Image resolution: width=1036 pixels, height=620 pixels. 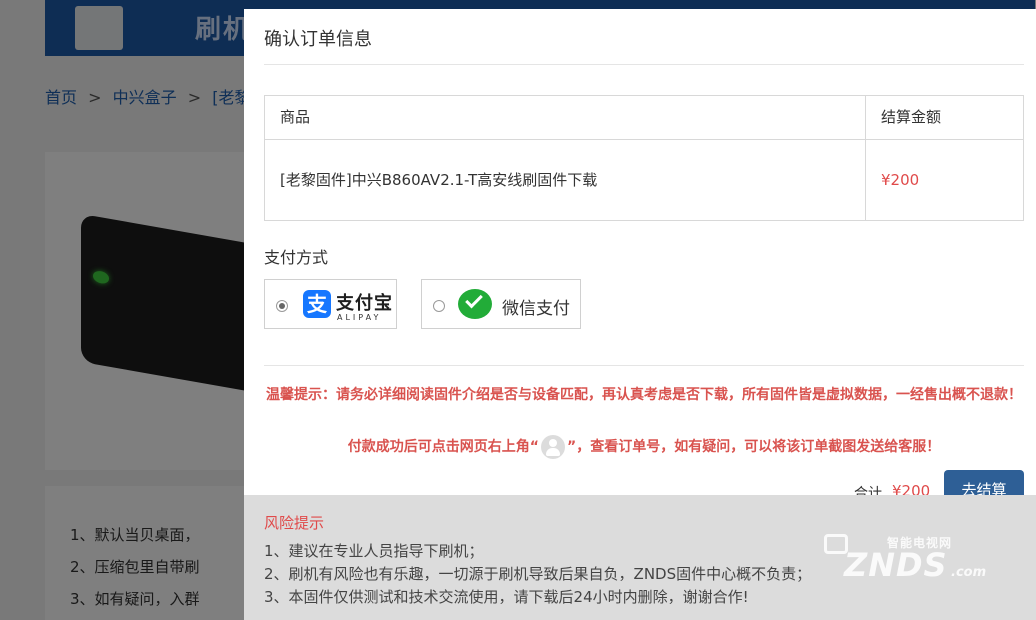 What do you see at coordinates (644, 158) in the screenshot?
I see `order-table: 商品 结算金额 [老黎固件]中兴B860AV2.1-T高安线刷固件下载 ¥200` at bounding box center [644, 158].